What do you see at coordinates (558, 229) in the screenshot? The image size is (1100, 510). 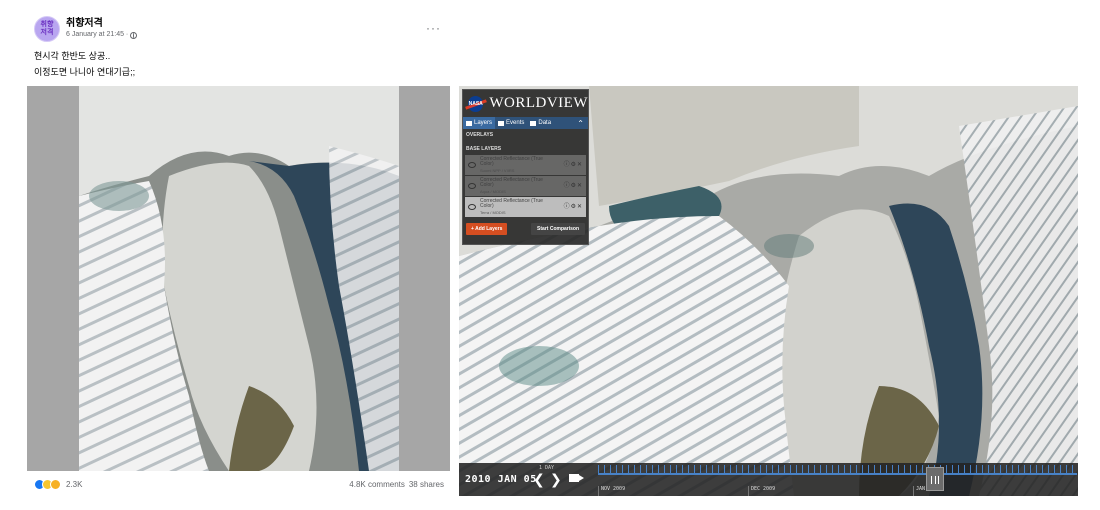 I see `start-comparison-button: Start Comparison` at bounding box center [558, 229].